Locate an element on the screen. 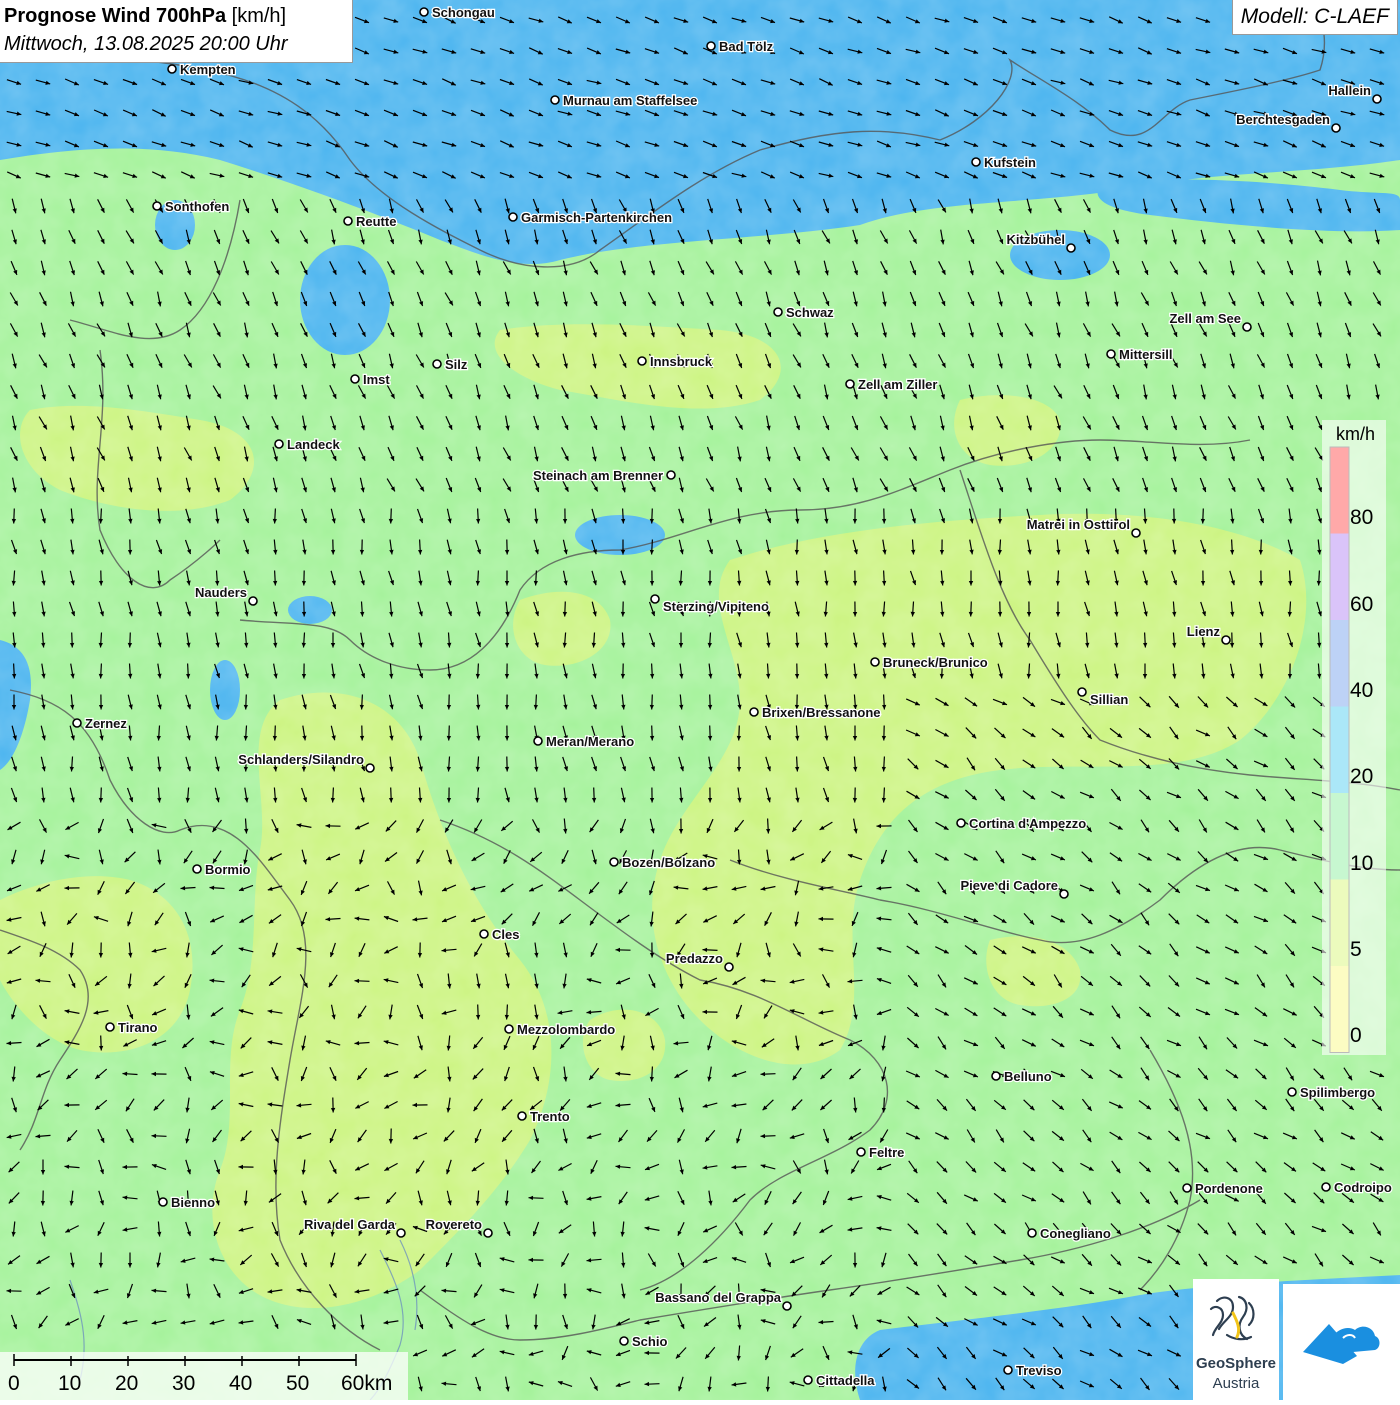 This screenshot has width=1400, height=1405. city-label: Zell am See is located at coordinates (1205, 318).